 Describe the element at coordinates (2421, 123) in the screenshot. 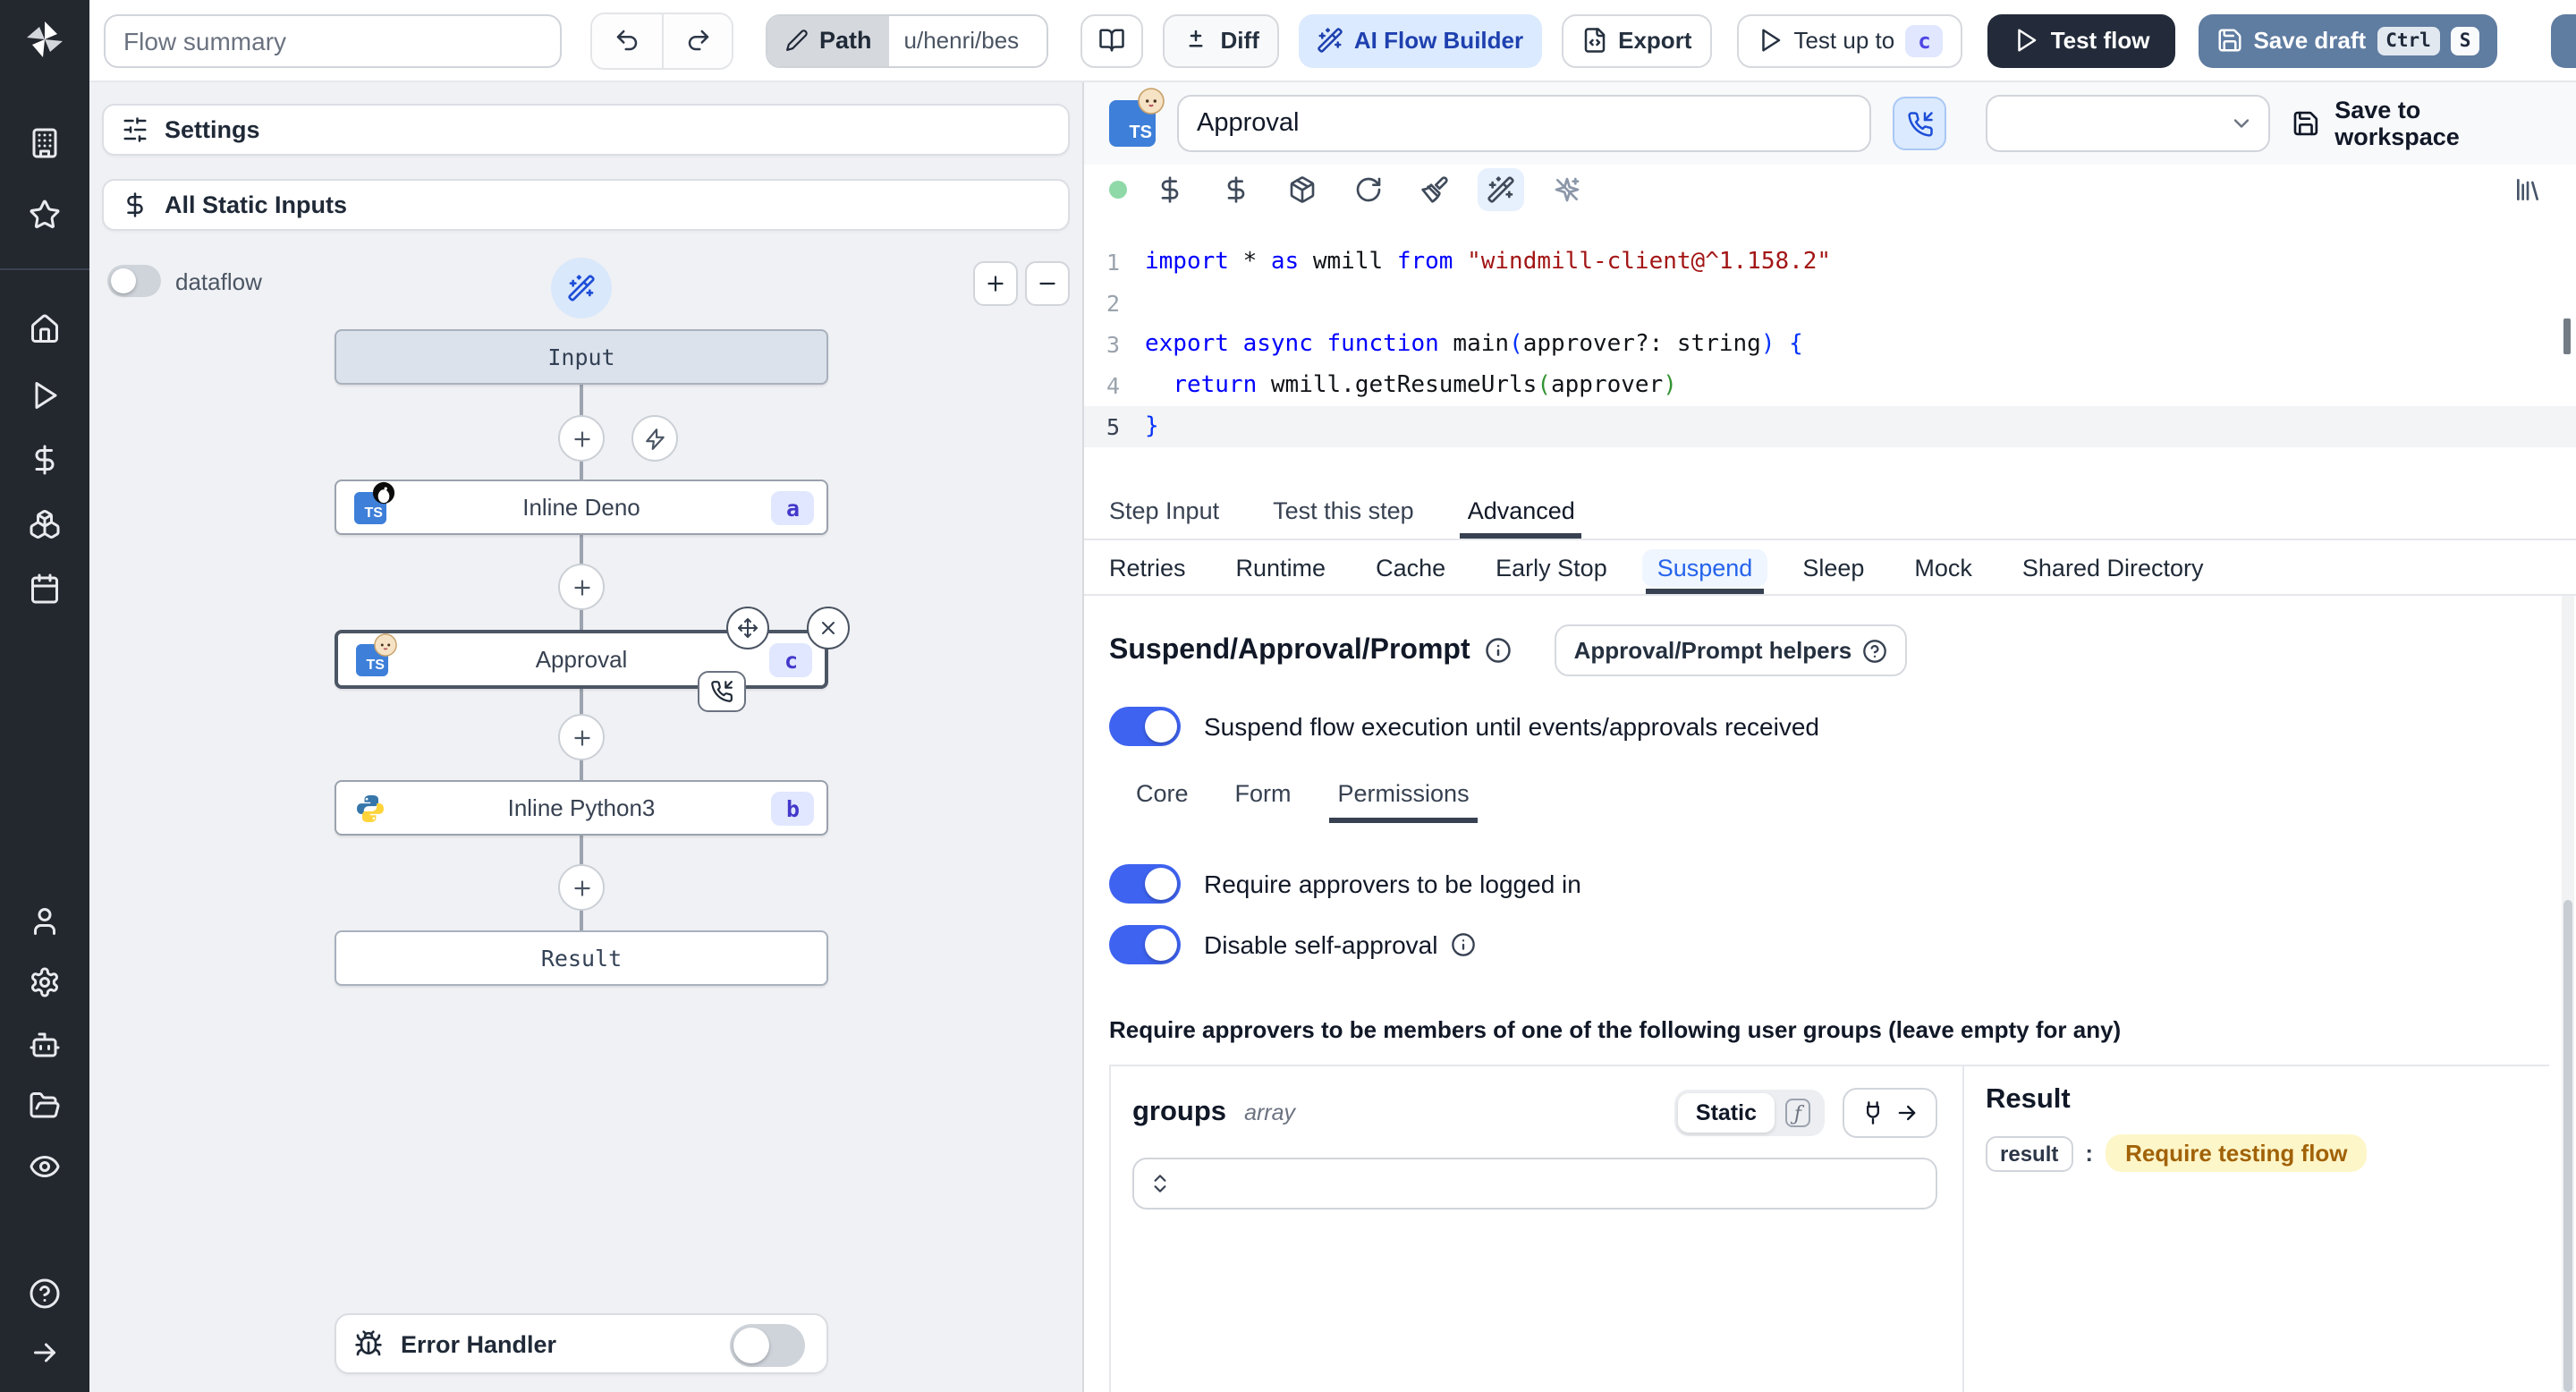

I see `save-to-workspace-button: Save to workspace` at that location.